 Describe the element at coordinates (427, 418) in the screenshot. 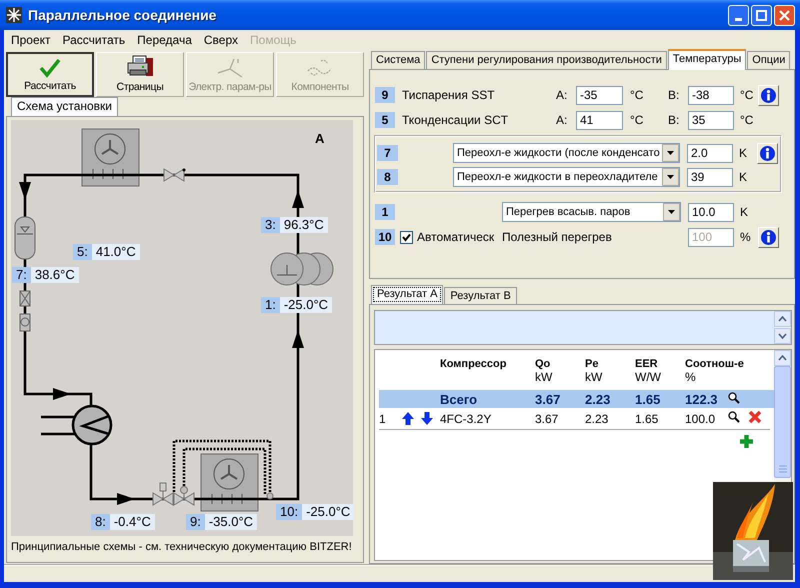

I see `down-arrow-icon` at that location.